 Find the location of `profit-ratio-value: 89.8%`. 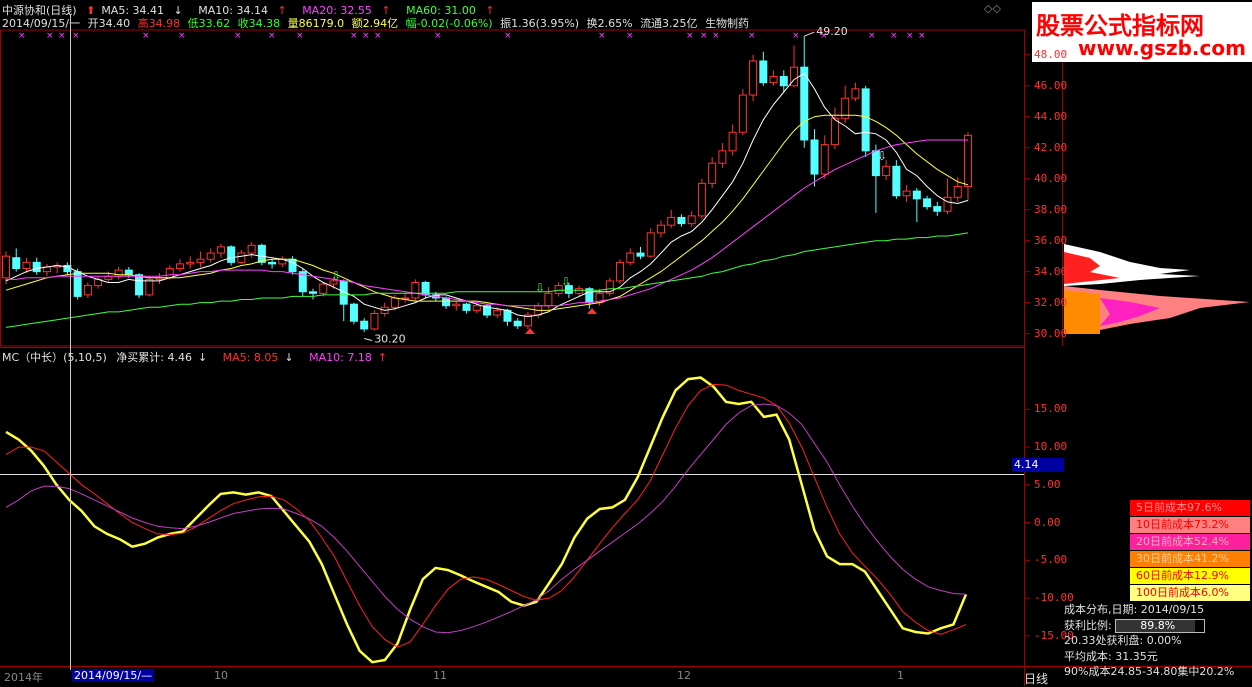

profit-ratio-value: 89.8% is located at coordinates (1158, 625).